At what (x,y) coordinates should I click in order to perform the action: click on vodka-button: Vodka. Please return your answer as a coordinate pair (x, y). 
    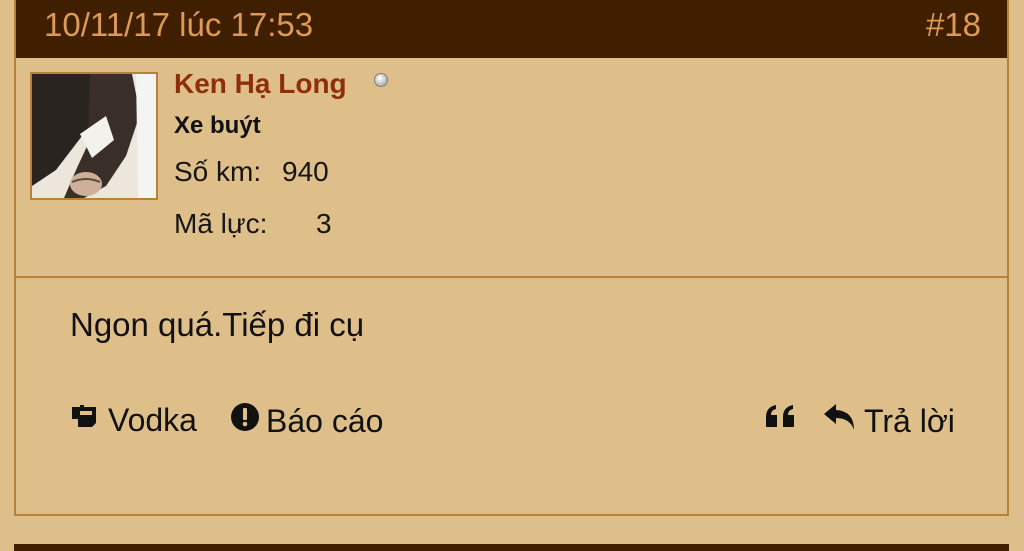
    Looking at the image, I should click on (133, 420).